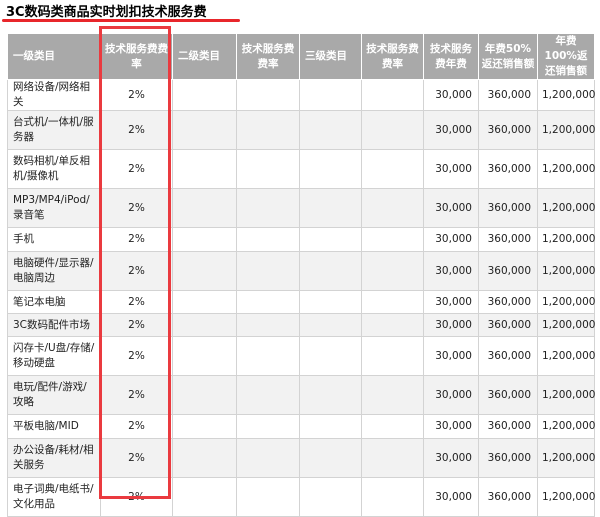 Image resolution: width=600 pixels, height=517 pixels. What do you see at coordinates (54, 130) in the screenshot?
I see `level1-category-cell: 台式机/一体机/服务器` at bounding box center [54, 130].